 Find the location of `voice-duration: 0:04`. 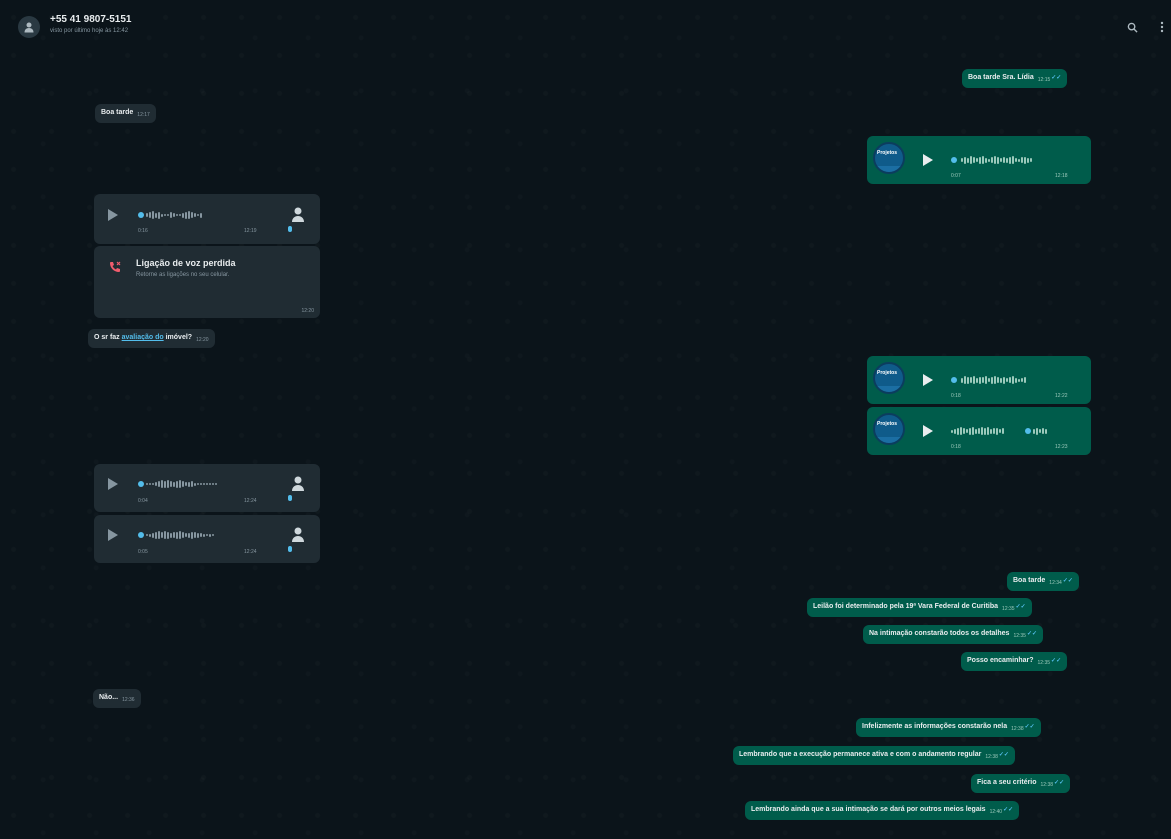

voice-duration: 0:04 is located at coordinates (143, 501).